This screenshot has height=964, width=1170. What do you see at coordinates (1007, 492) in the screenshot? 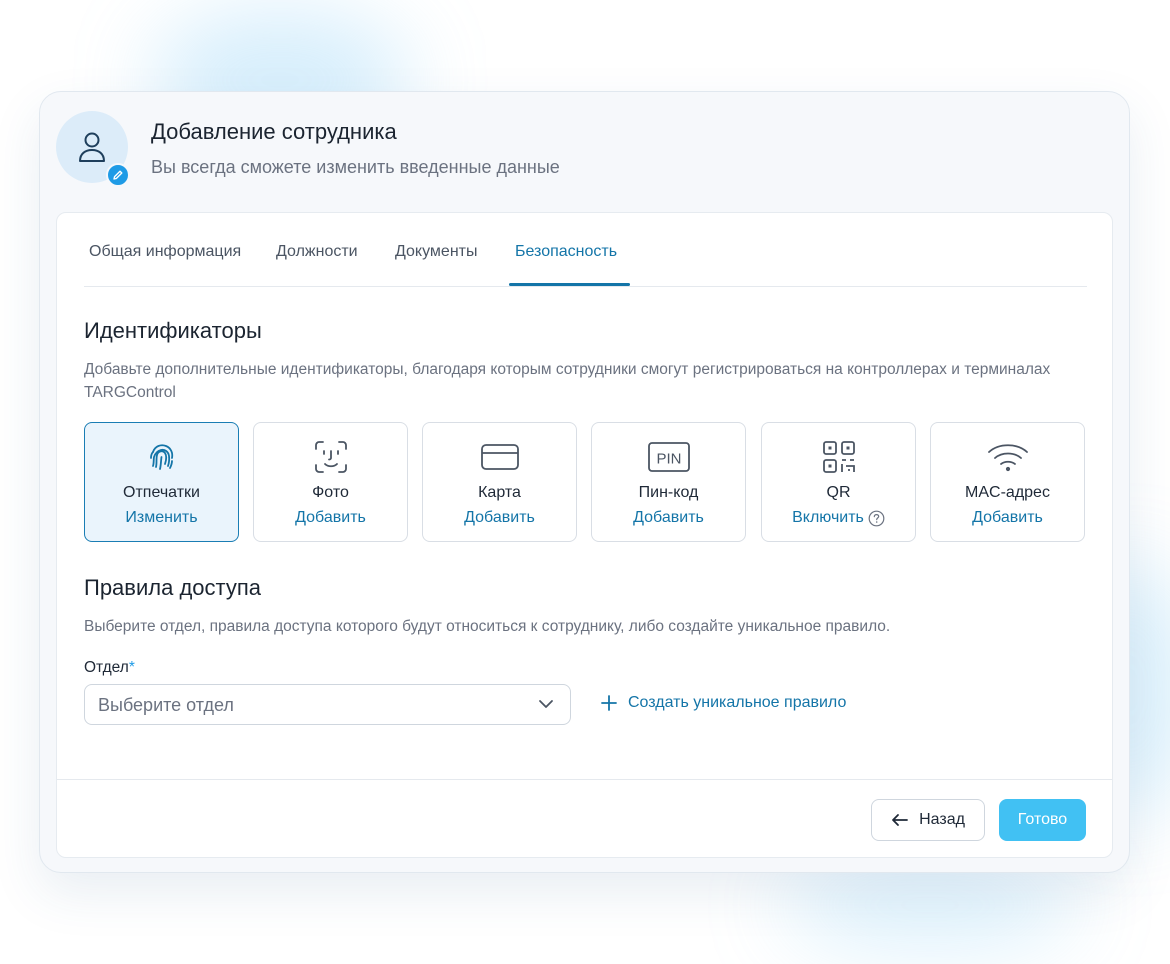
I see `identifier-name: MAC-адрес` at bounding box center [1007, 492].